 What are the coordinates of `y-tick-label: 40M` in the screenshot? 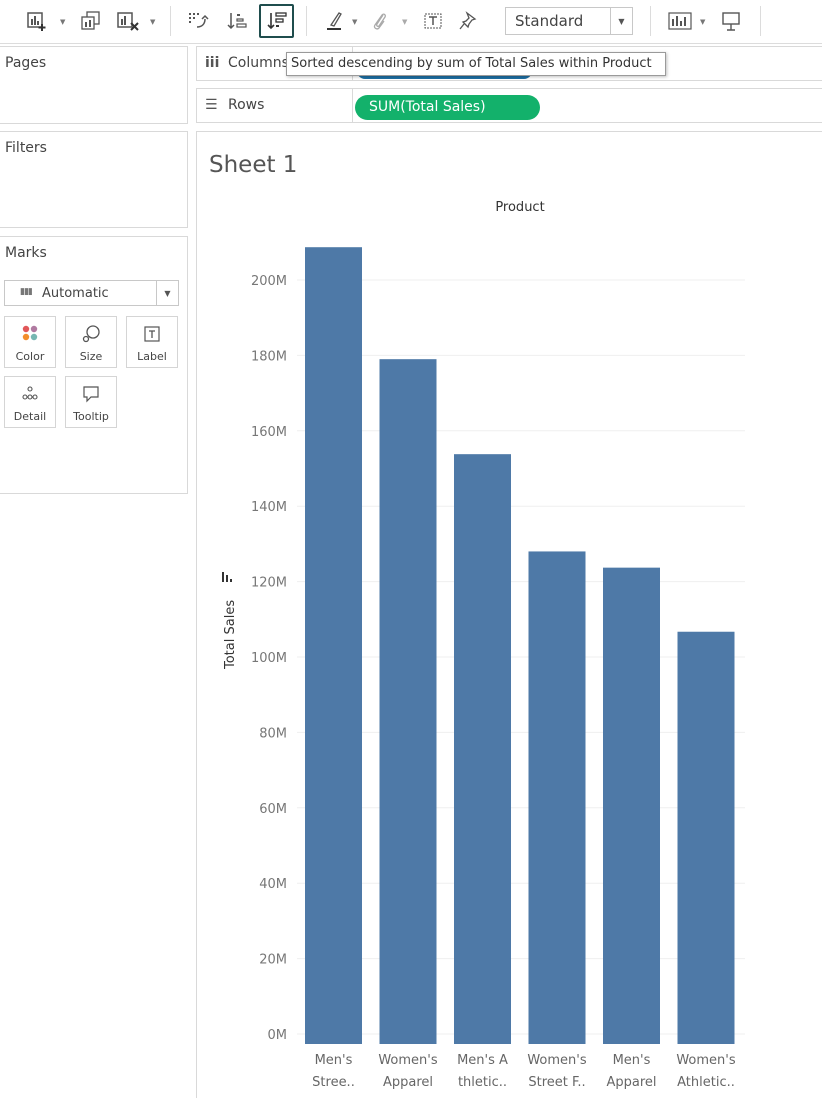 It's located at (273, 884).